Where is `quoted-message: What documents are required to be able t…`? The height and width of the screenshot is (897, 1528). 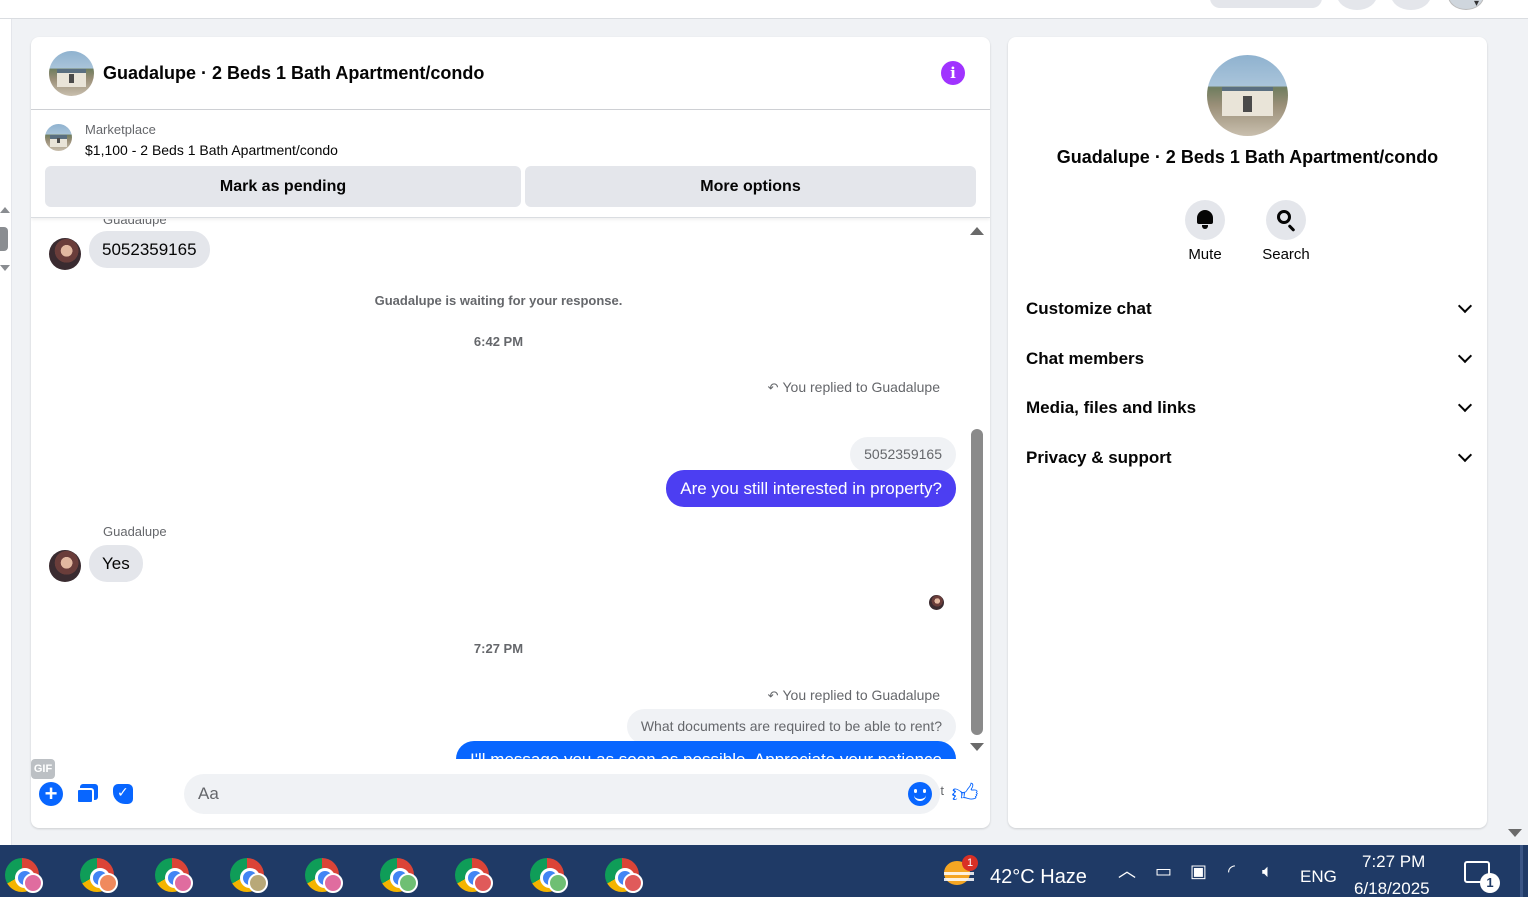
quoted-message: What documents are required to be able t… is located at coordinates (791, 726).